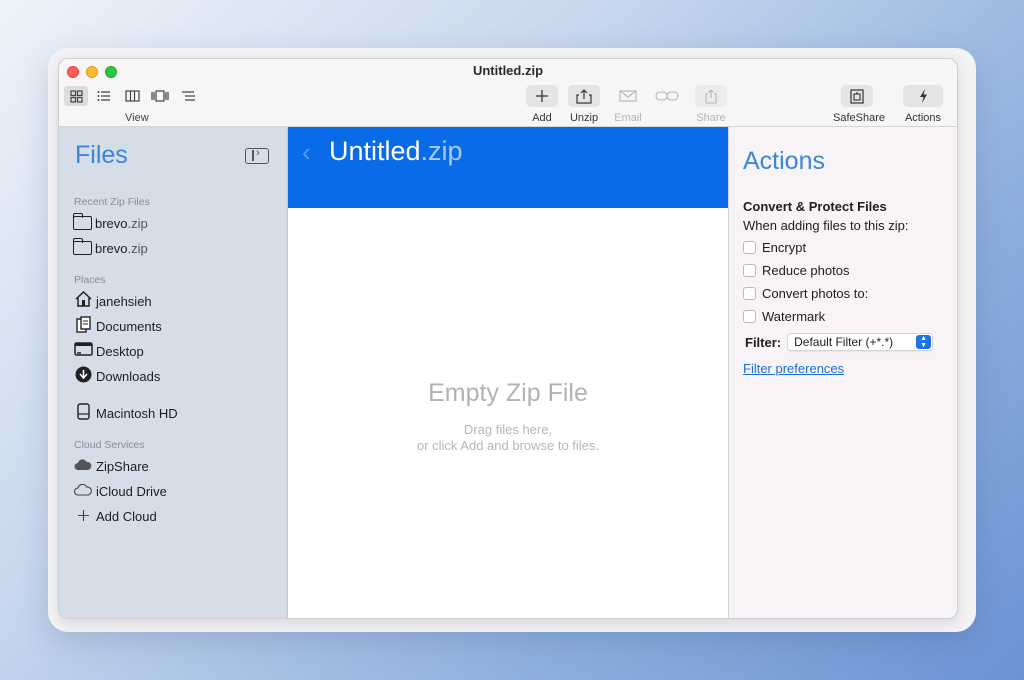  What do you see at coordinates (257, 155) in the screenshot?
I see `toggle-sidebar-icon: ›` at bounding box center [257, 155].